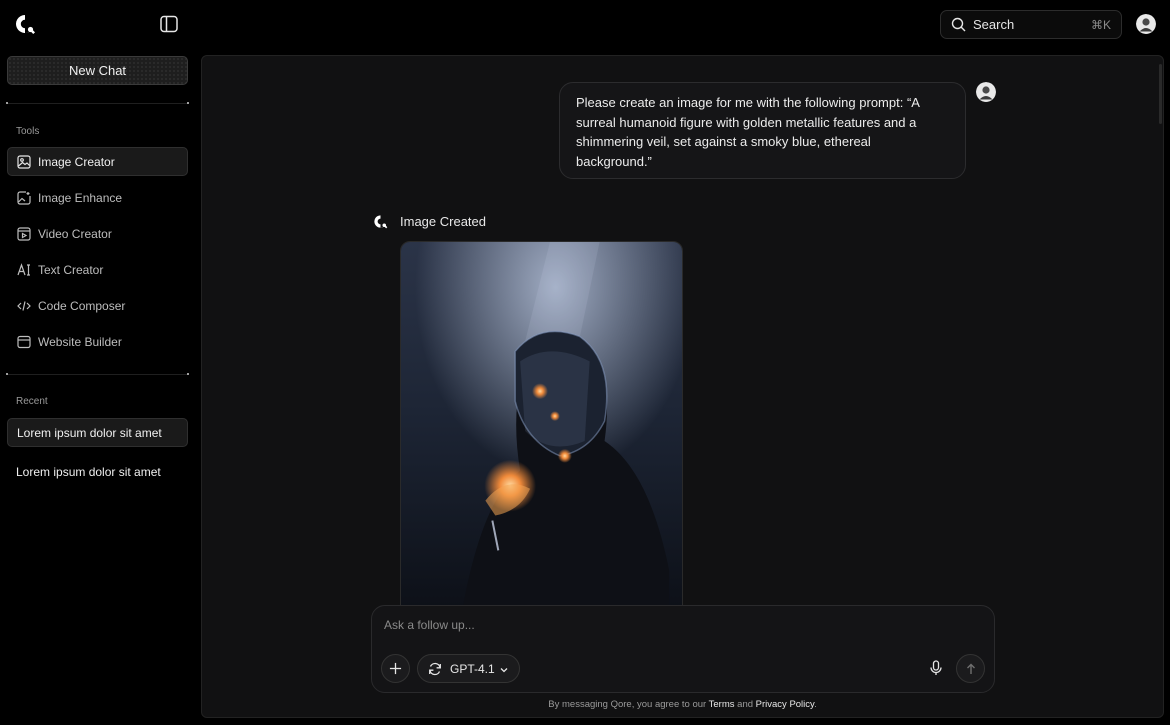 This screenshot has height=725, width=1170. I want to click on sidebar-item-label: Image Creator, so click(76, 161).